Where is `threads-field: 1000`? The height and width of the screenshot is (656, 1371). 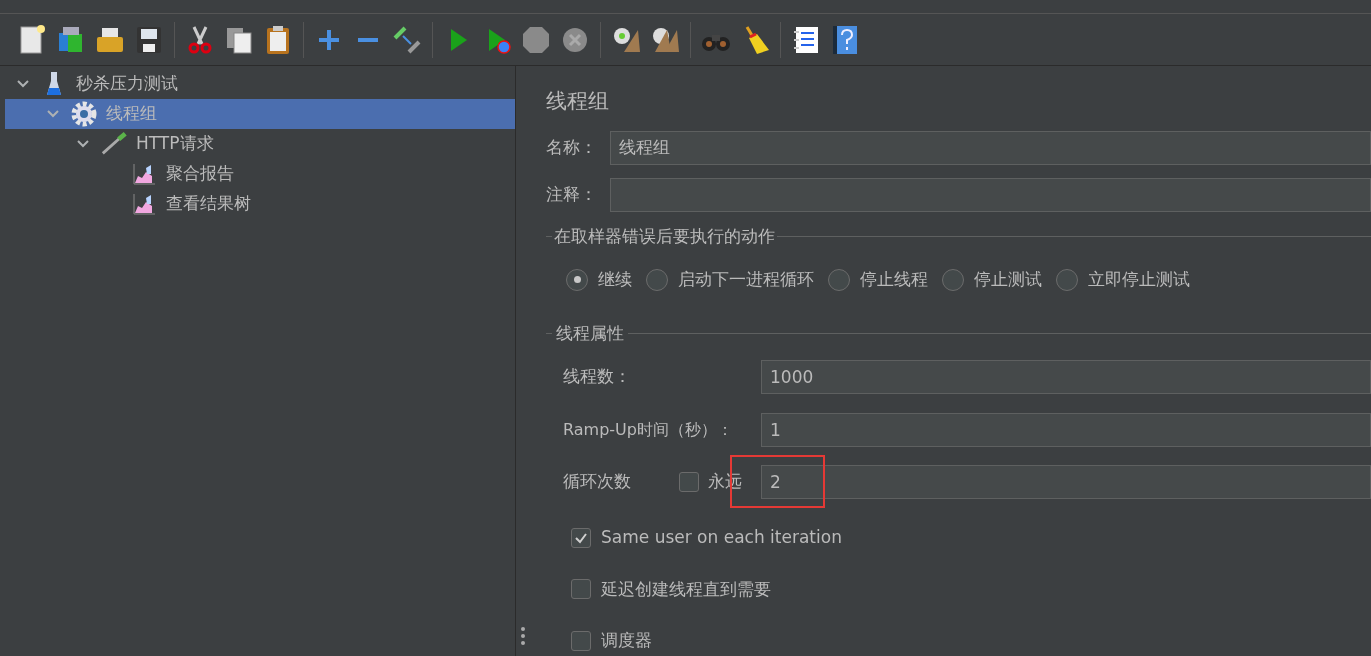
threads-field: 1000 is located at coordinates (1066, 377).